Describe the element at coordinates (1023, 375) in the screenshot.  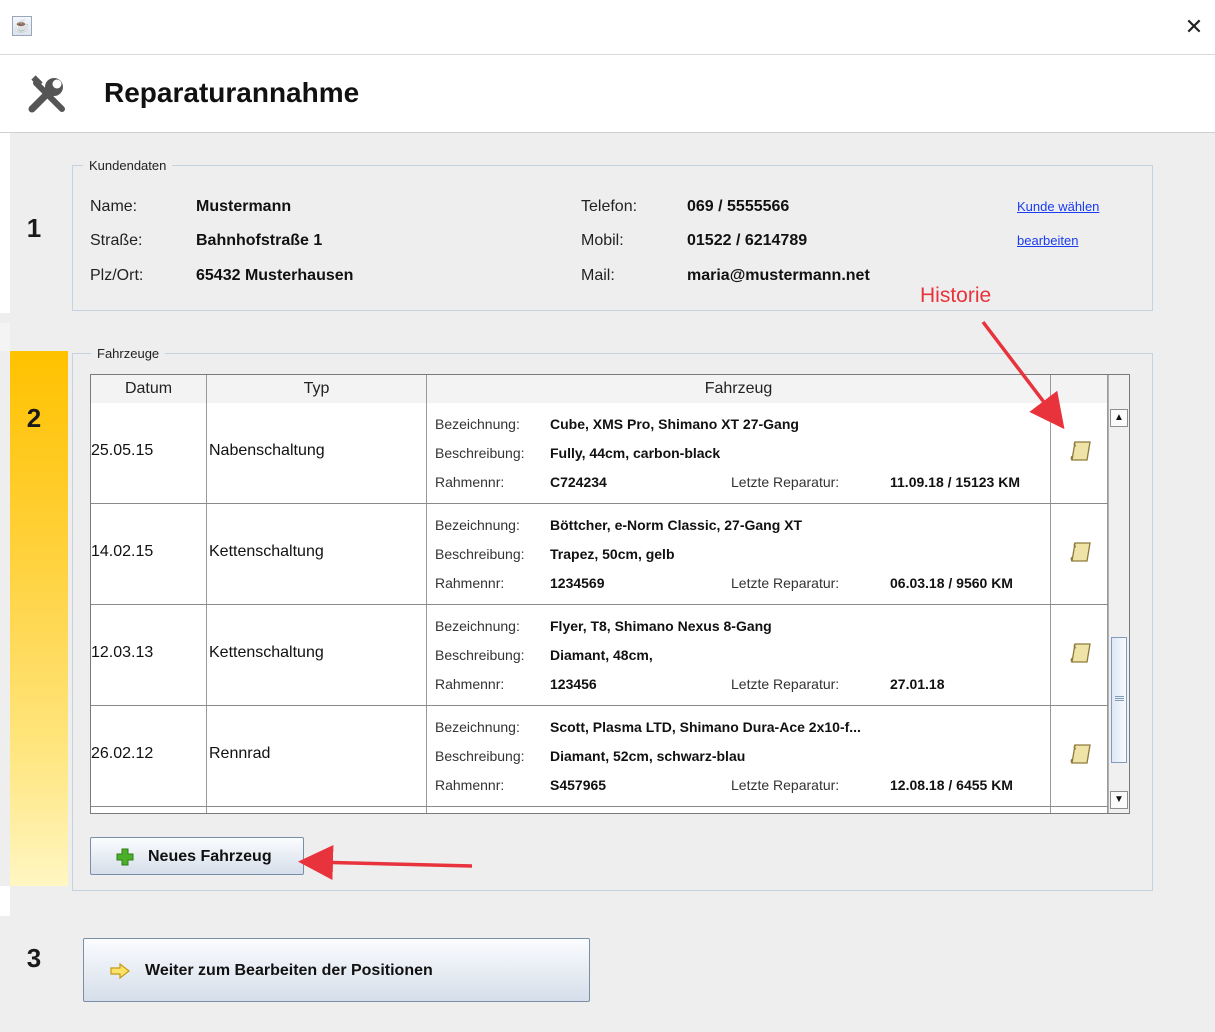
I see `history-arrow` at that location.